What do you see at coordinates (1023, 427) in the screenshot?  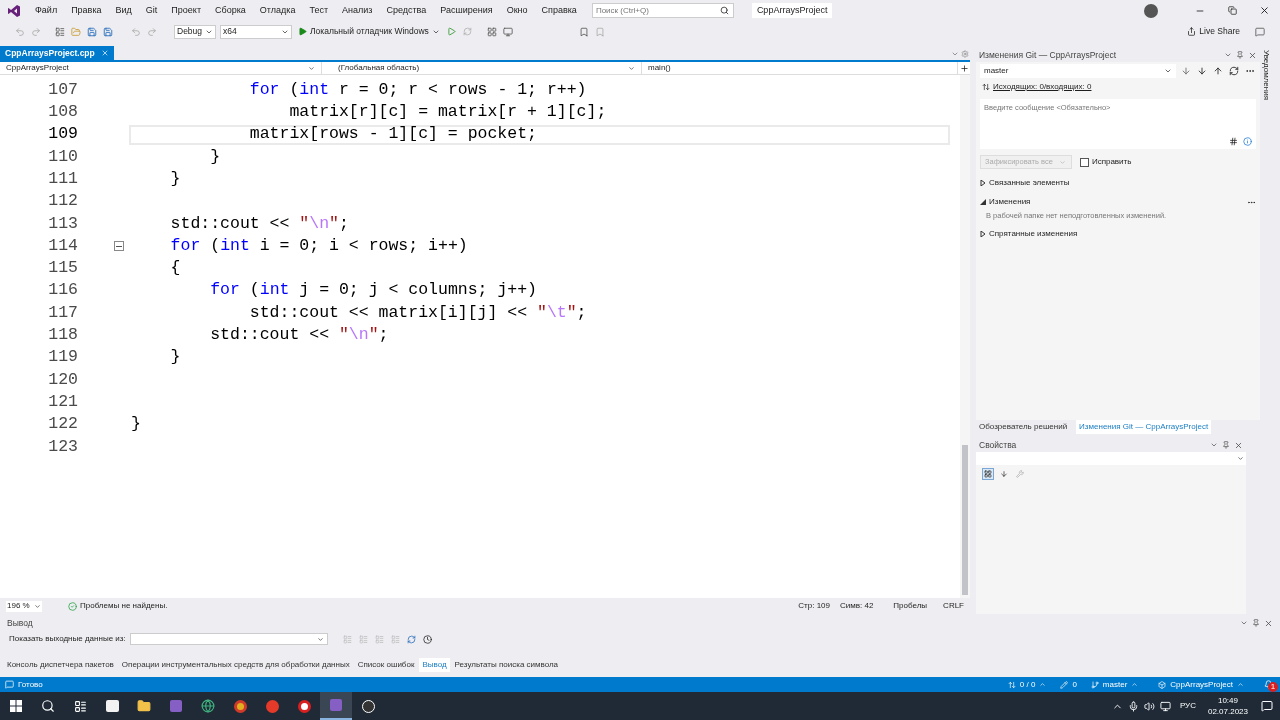 I see `panel-tab: Обозреватель решений` at bounding box center [1023, 427].